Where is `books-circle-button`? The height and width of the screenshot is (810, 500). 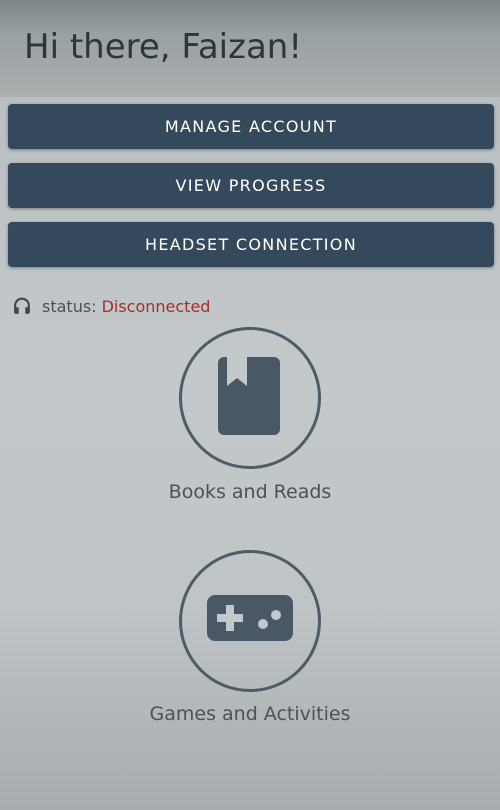
books-circle-button is located at coordinates (250, 398).